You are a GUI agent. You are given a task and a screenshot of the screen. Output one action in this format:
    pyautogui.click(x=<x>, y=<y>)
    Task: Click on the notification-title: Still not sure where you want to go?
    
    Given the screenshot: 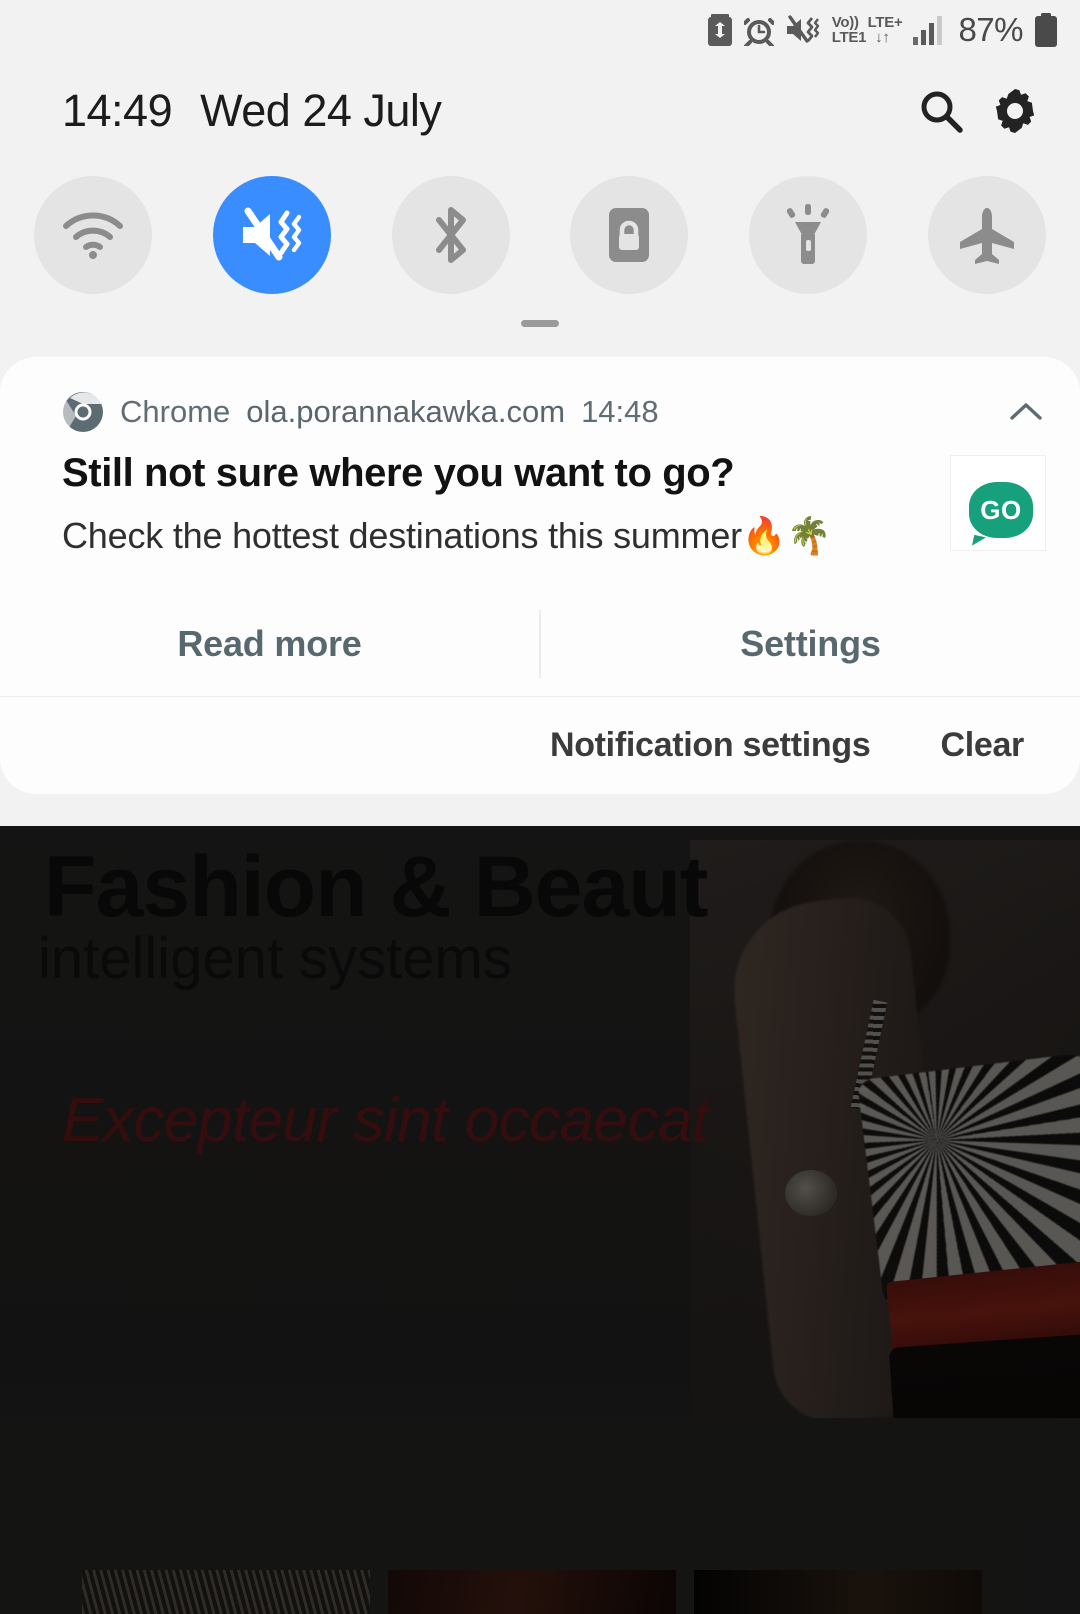 What is the action you would take?
    pyautogui.click(x=398, y=473)
    